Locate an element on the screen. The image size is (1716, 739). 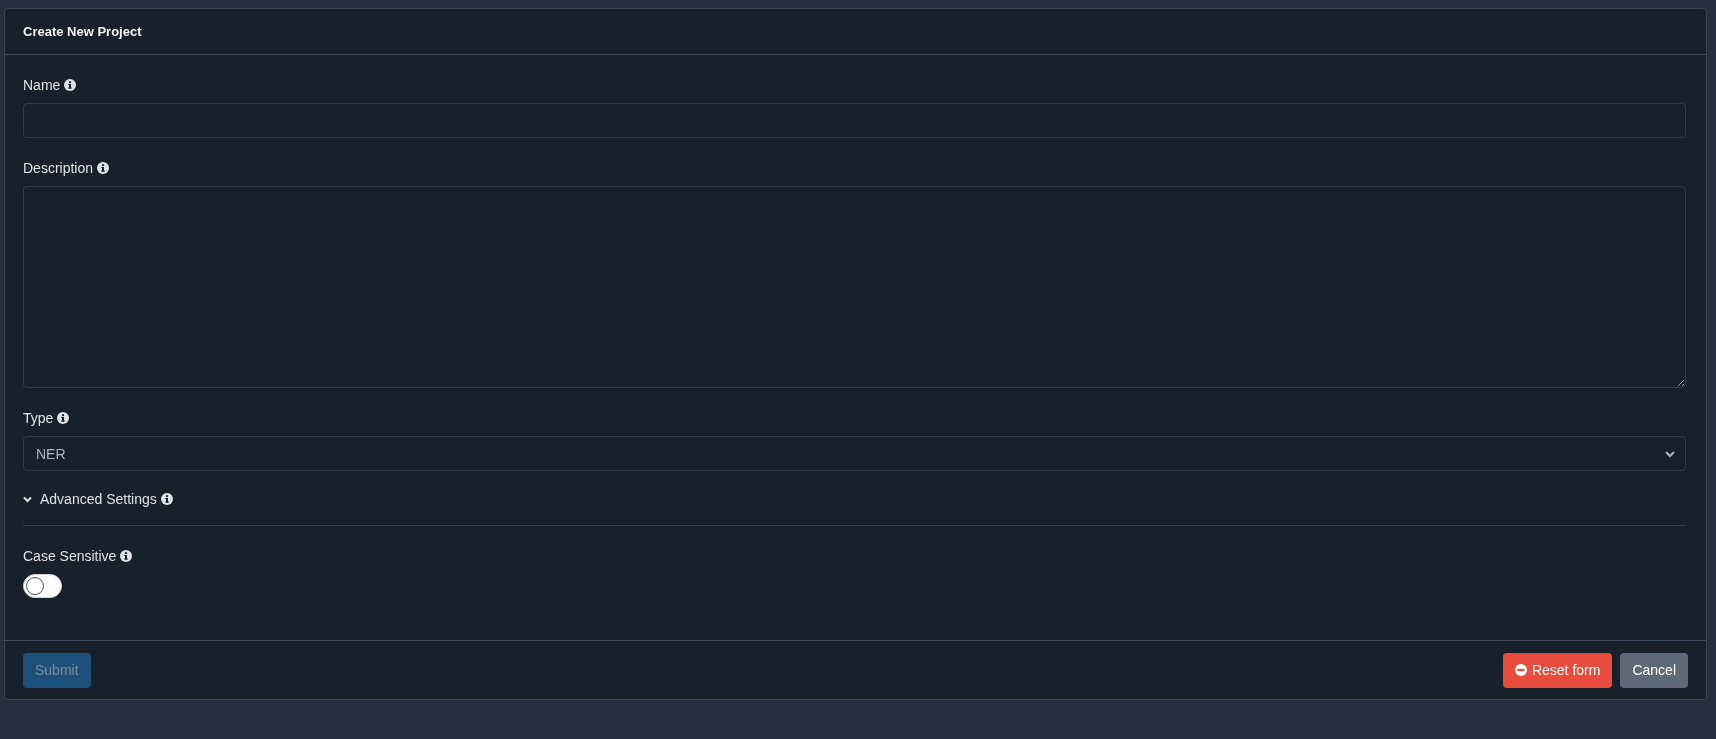
dialog-title: Create New Project is located at coordinates (82, 31).